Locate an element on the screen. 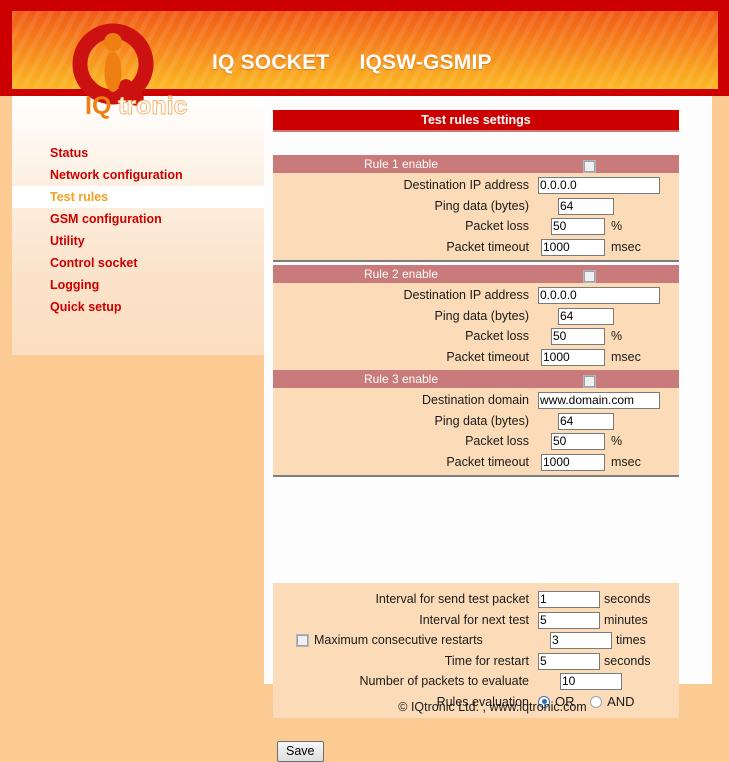 The height and width of the screenshot is (762, 729). rule-1-timeout-row: Packet timeout msec is located at coordinates (476, 247).